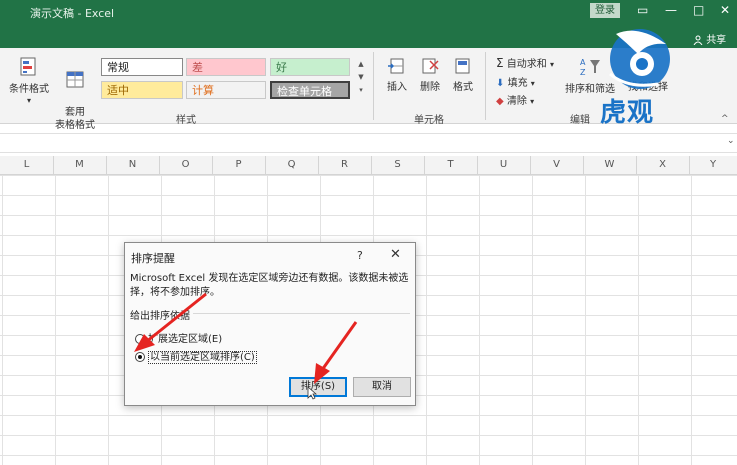  Describe the element at coordinates (698, 40) in the screenshot. I see `person-icon` at that location.